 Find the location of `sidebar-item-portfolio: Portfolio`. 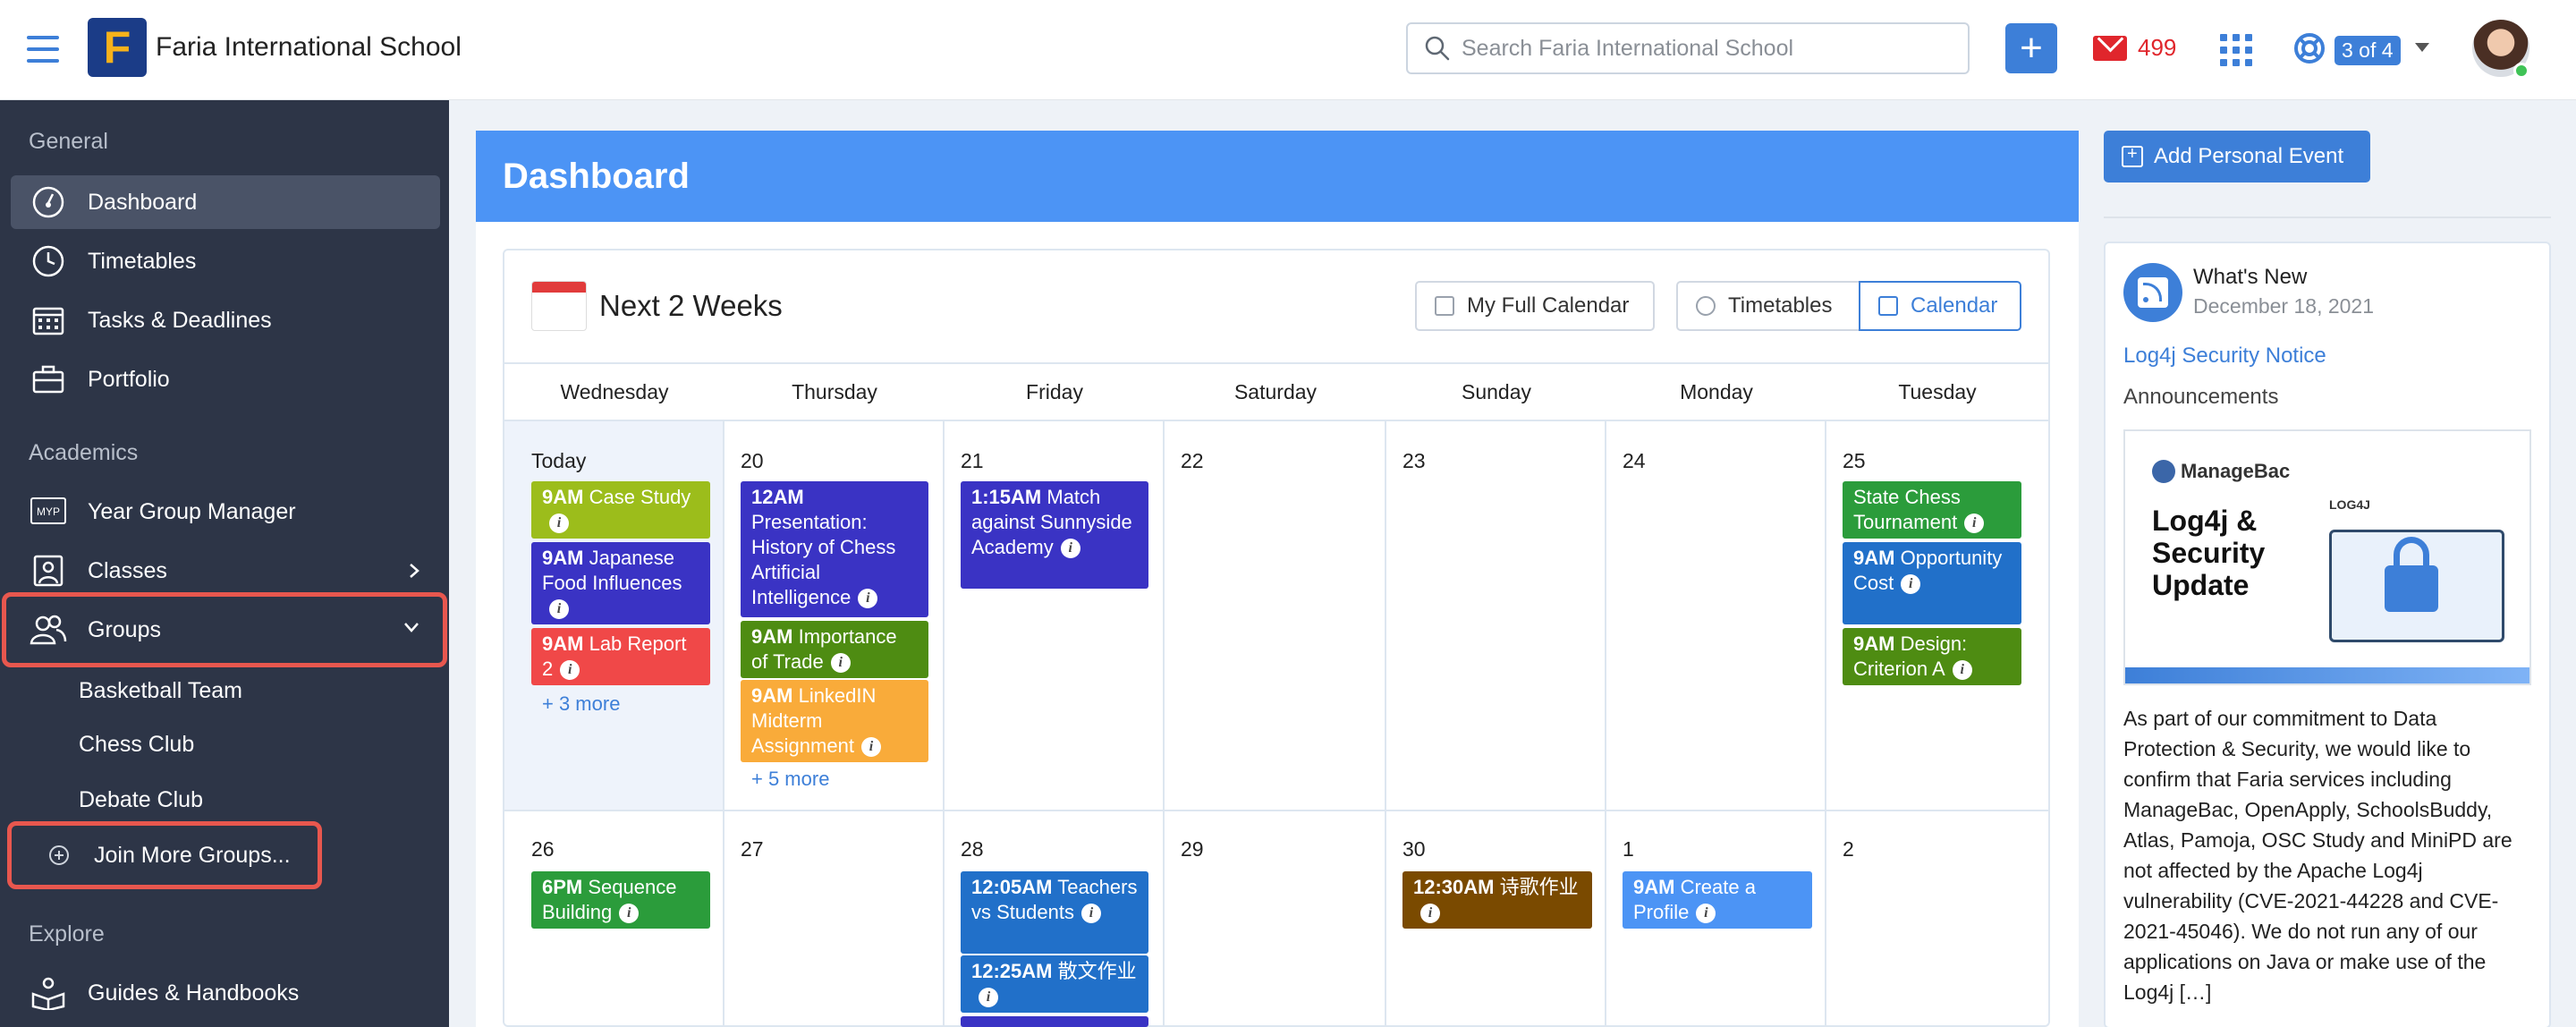

sidebar-item-portfolio: Portfolio is located at coordinates (225, 379).